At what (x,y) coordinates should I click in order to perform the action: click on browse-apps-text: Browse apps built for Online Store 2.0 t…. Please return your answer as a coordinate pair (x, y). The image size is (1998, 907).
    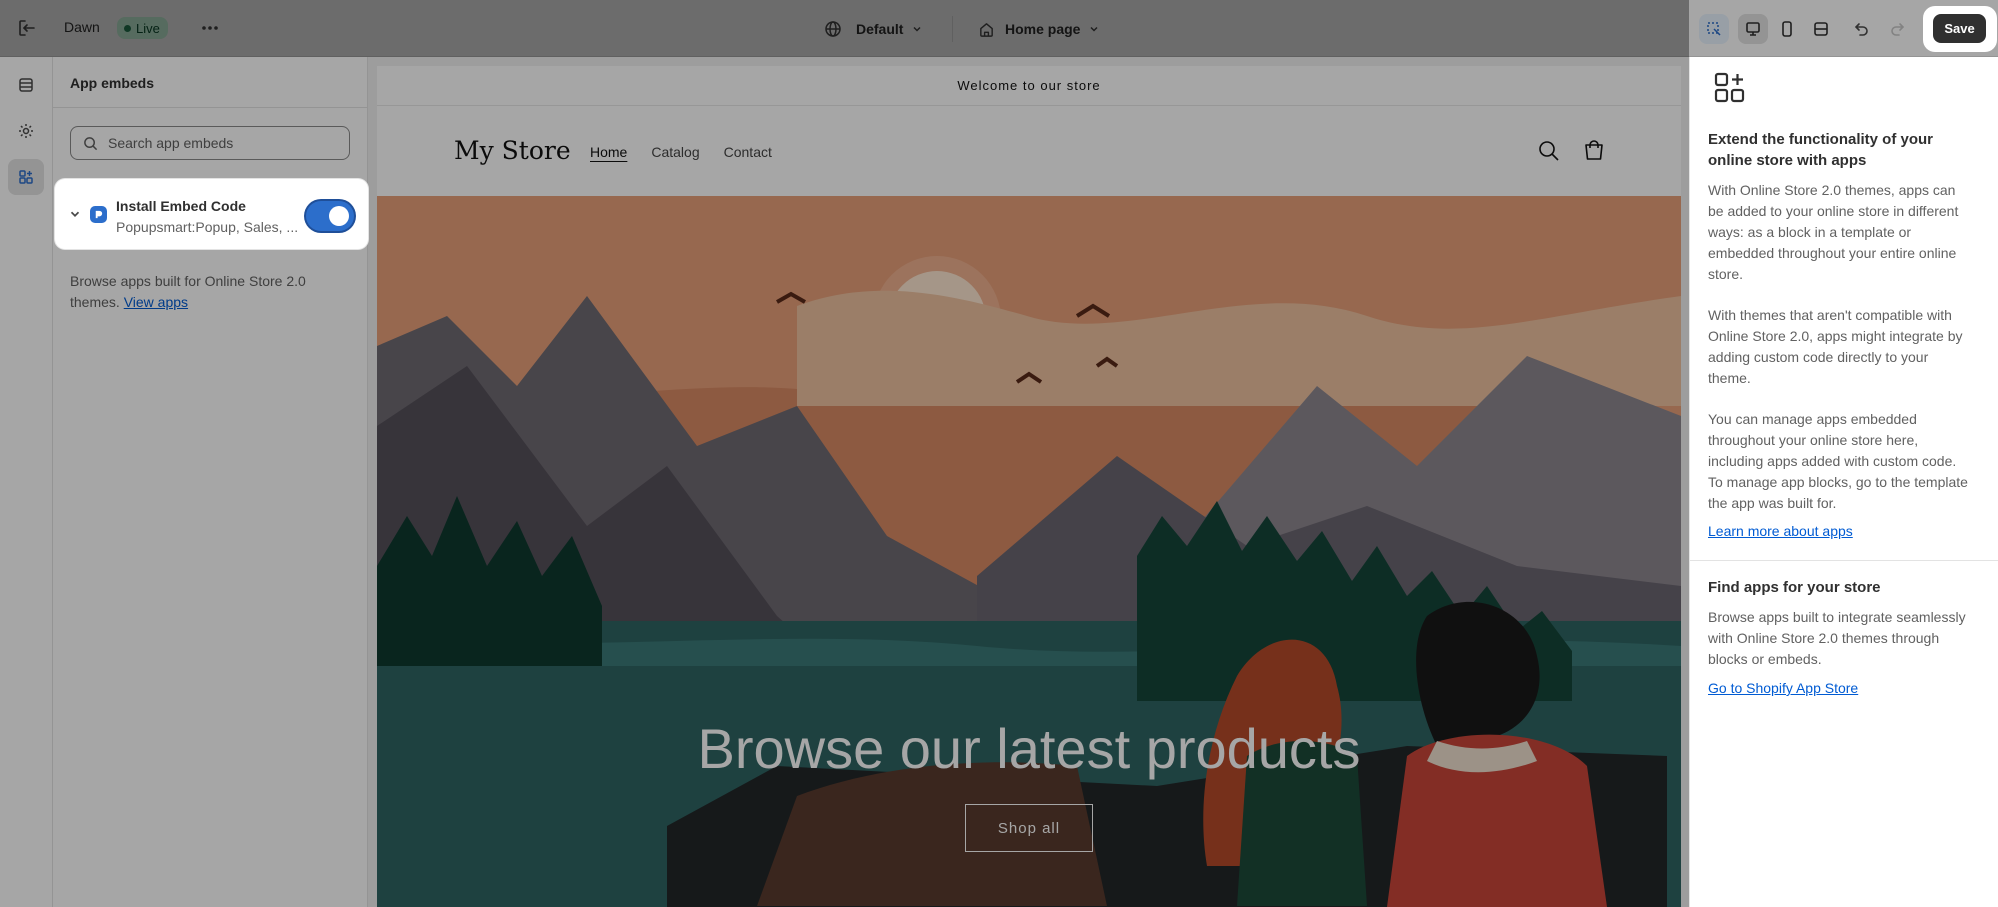
    Looking at the image, I should click on (205, 292).